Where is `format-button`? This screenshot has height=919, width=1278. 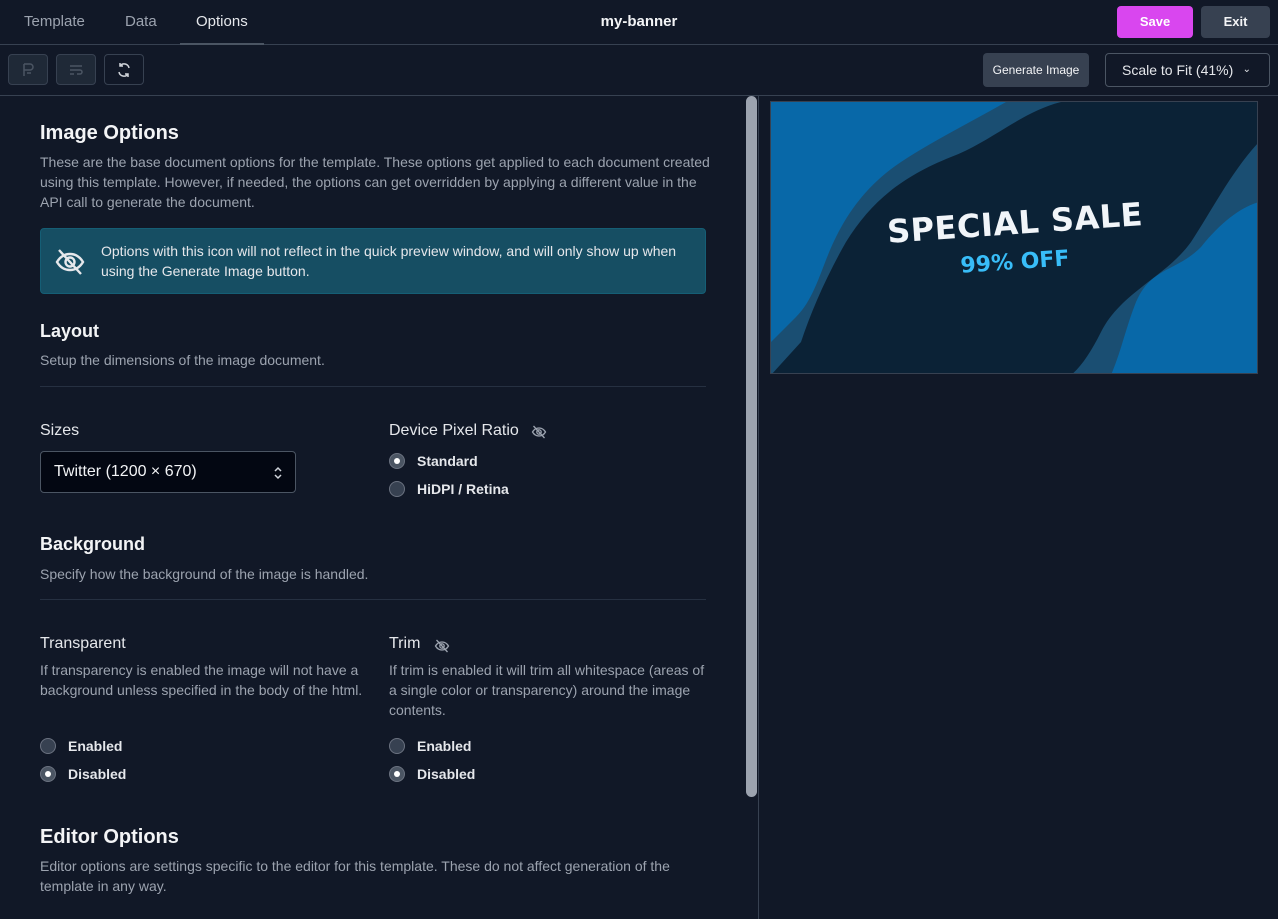 format-button is located at coordinates (28, 69).